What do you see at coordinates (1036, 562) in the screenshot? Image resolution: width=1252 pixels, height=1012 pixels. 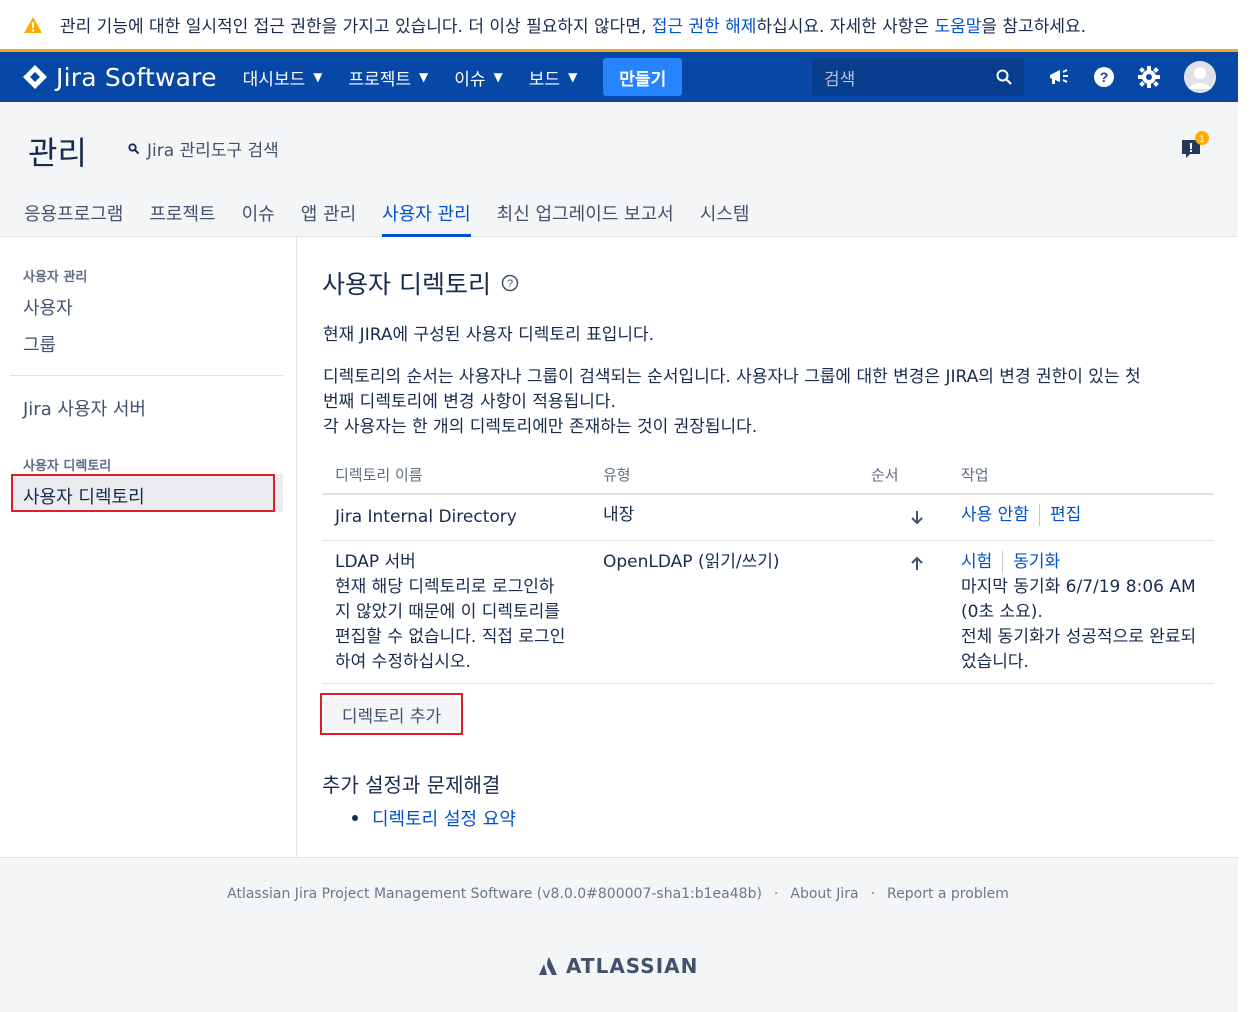 I see `sync-link: 동기화` at bounding box center [1036, 562].